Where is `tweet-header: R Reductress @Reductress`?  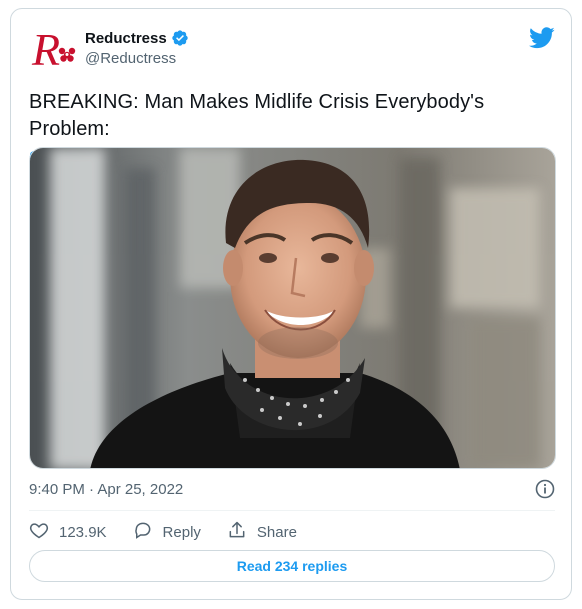
tweet-header: R Reductress @Reductress is located at coordinates (292, 49).